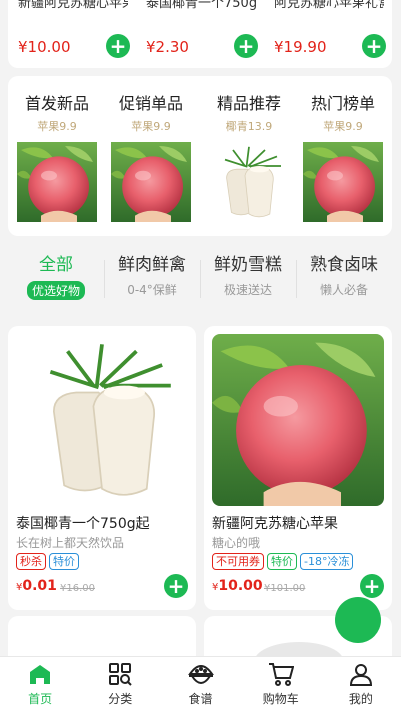 This screenshot has height=710, width=401. I want to click on category-subtitle: 椰青13.9, so click(249, 126).